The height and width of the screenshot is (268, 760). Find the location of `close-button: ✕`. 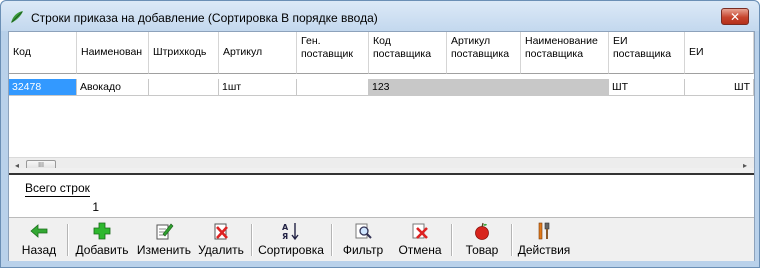

close-button: ✕ is located at coordinates (735, 16).